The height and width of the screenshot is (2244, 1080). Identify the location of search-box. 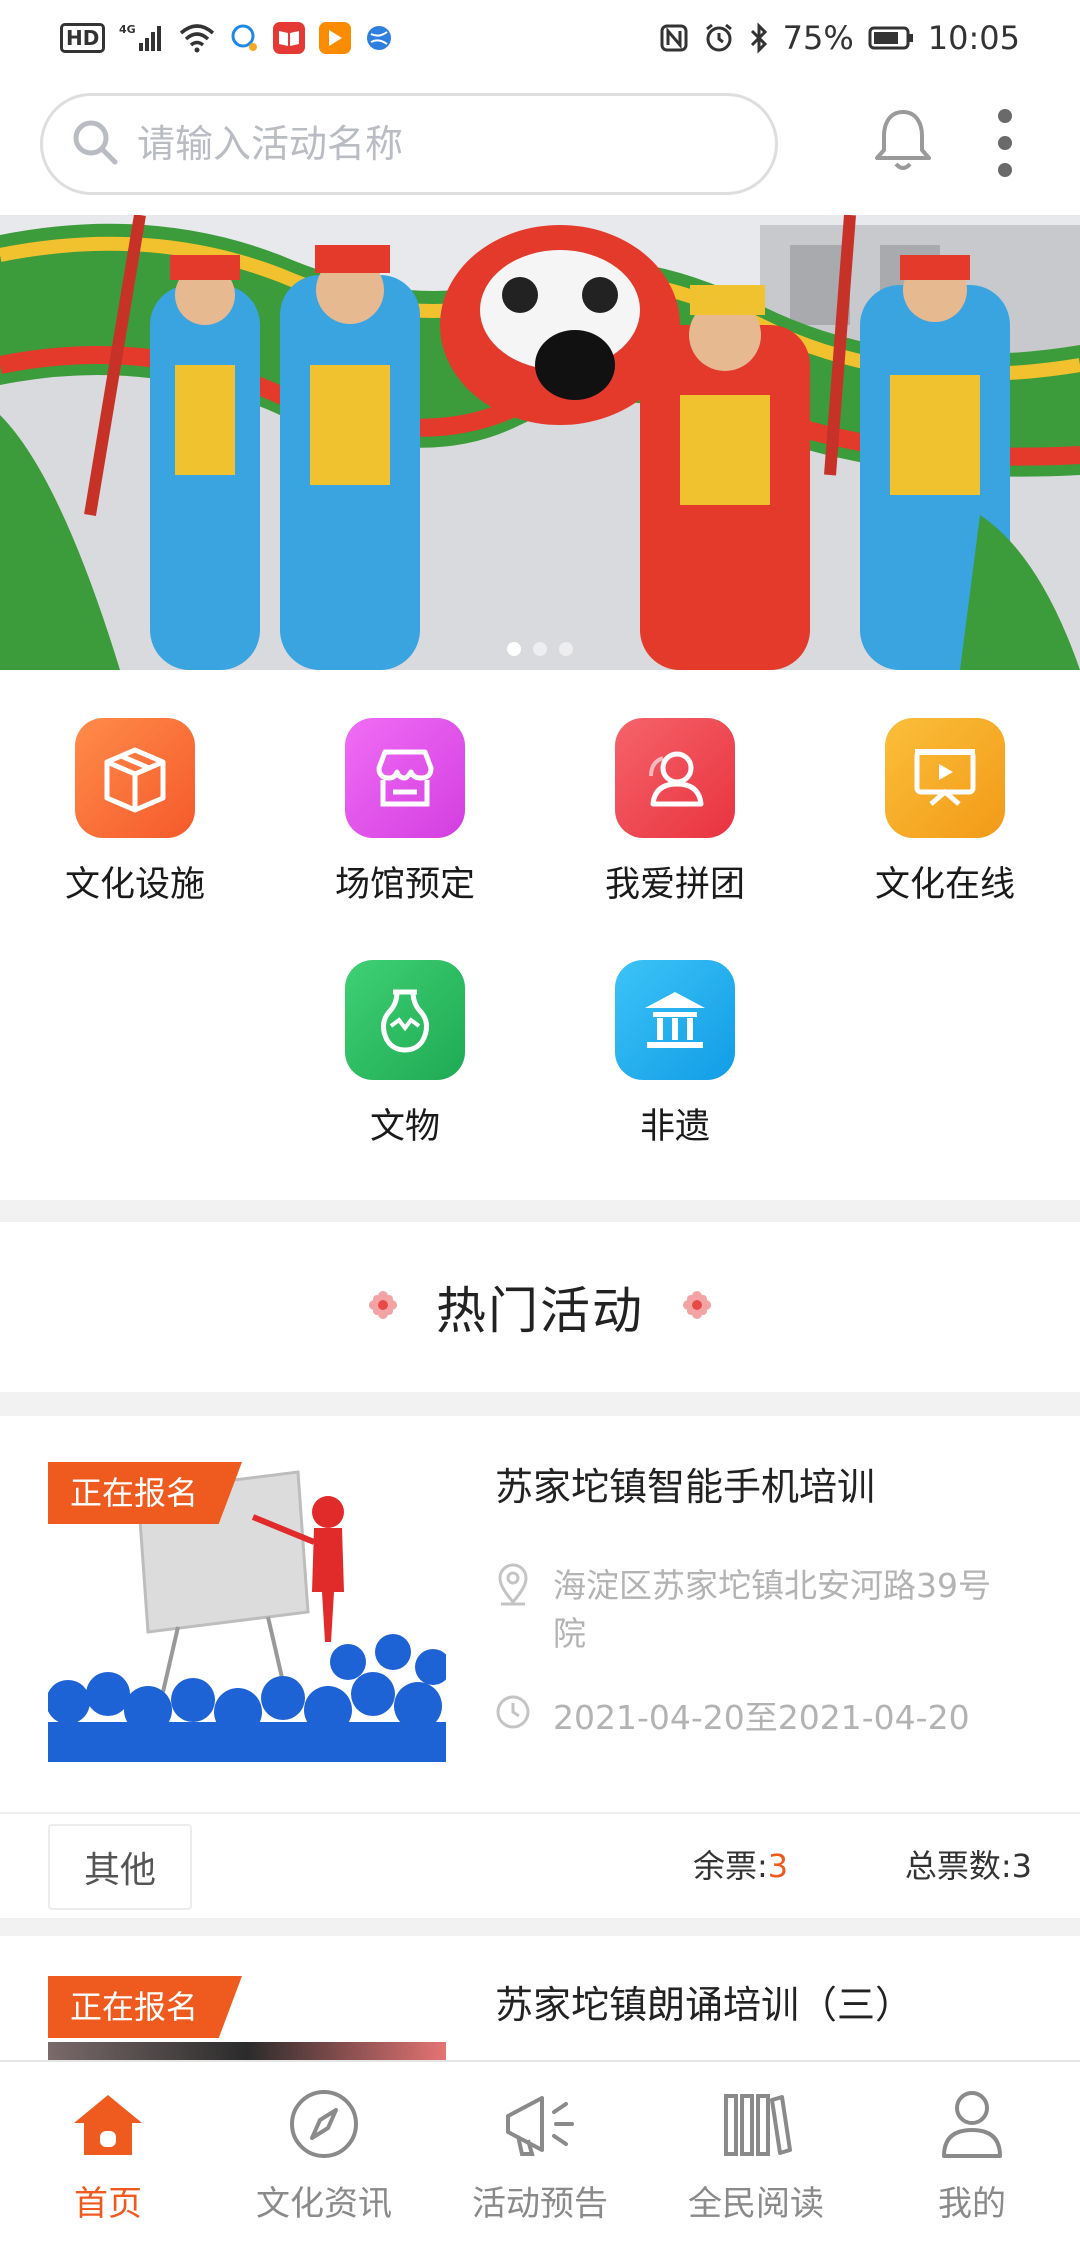
(409, 144).